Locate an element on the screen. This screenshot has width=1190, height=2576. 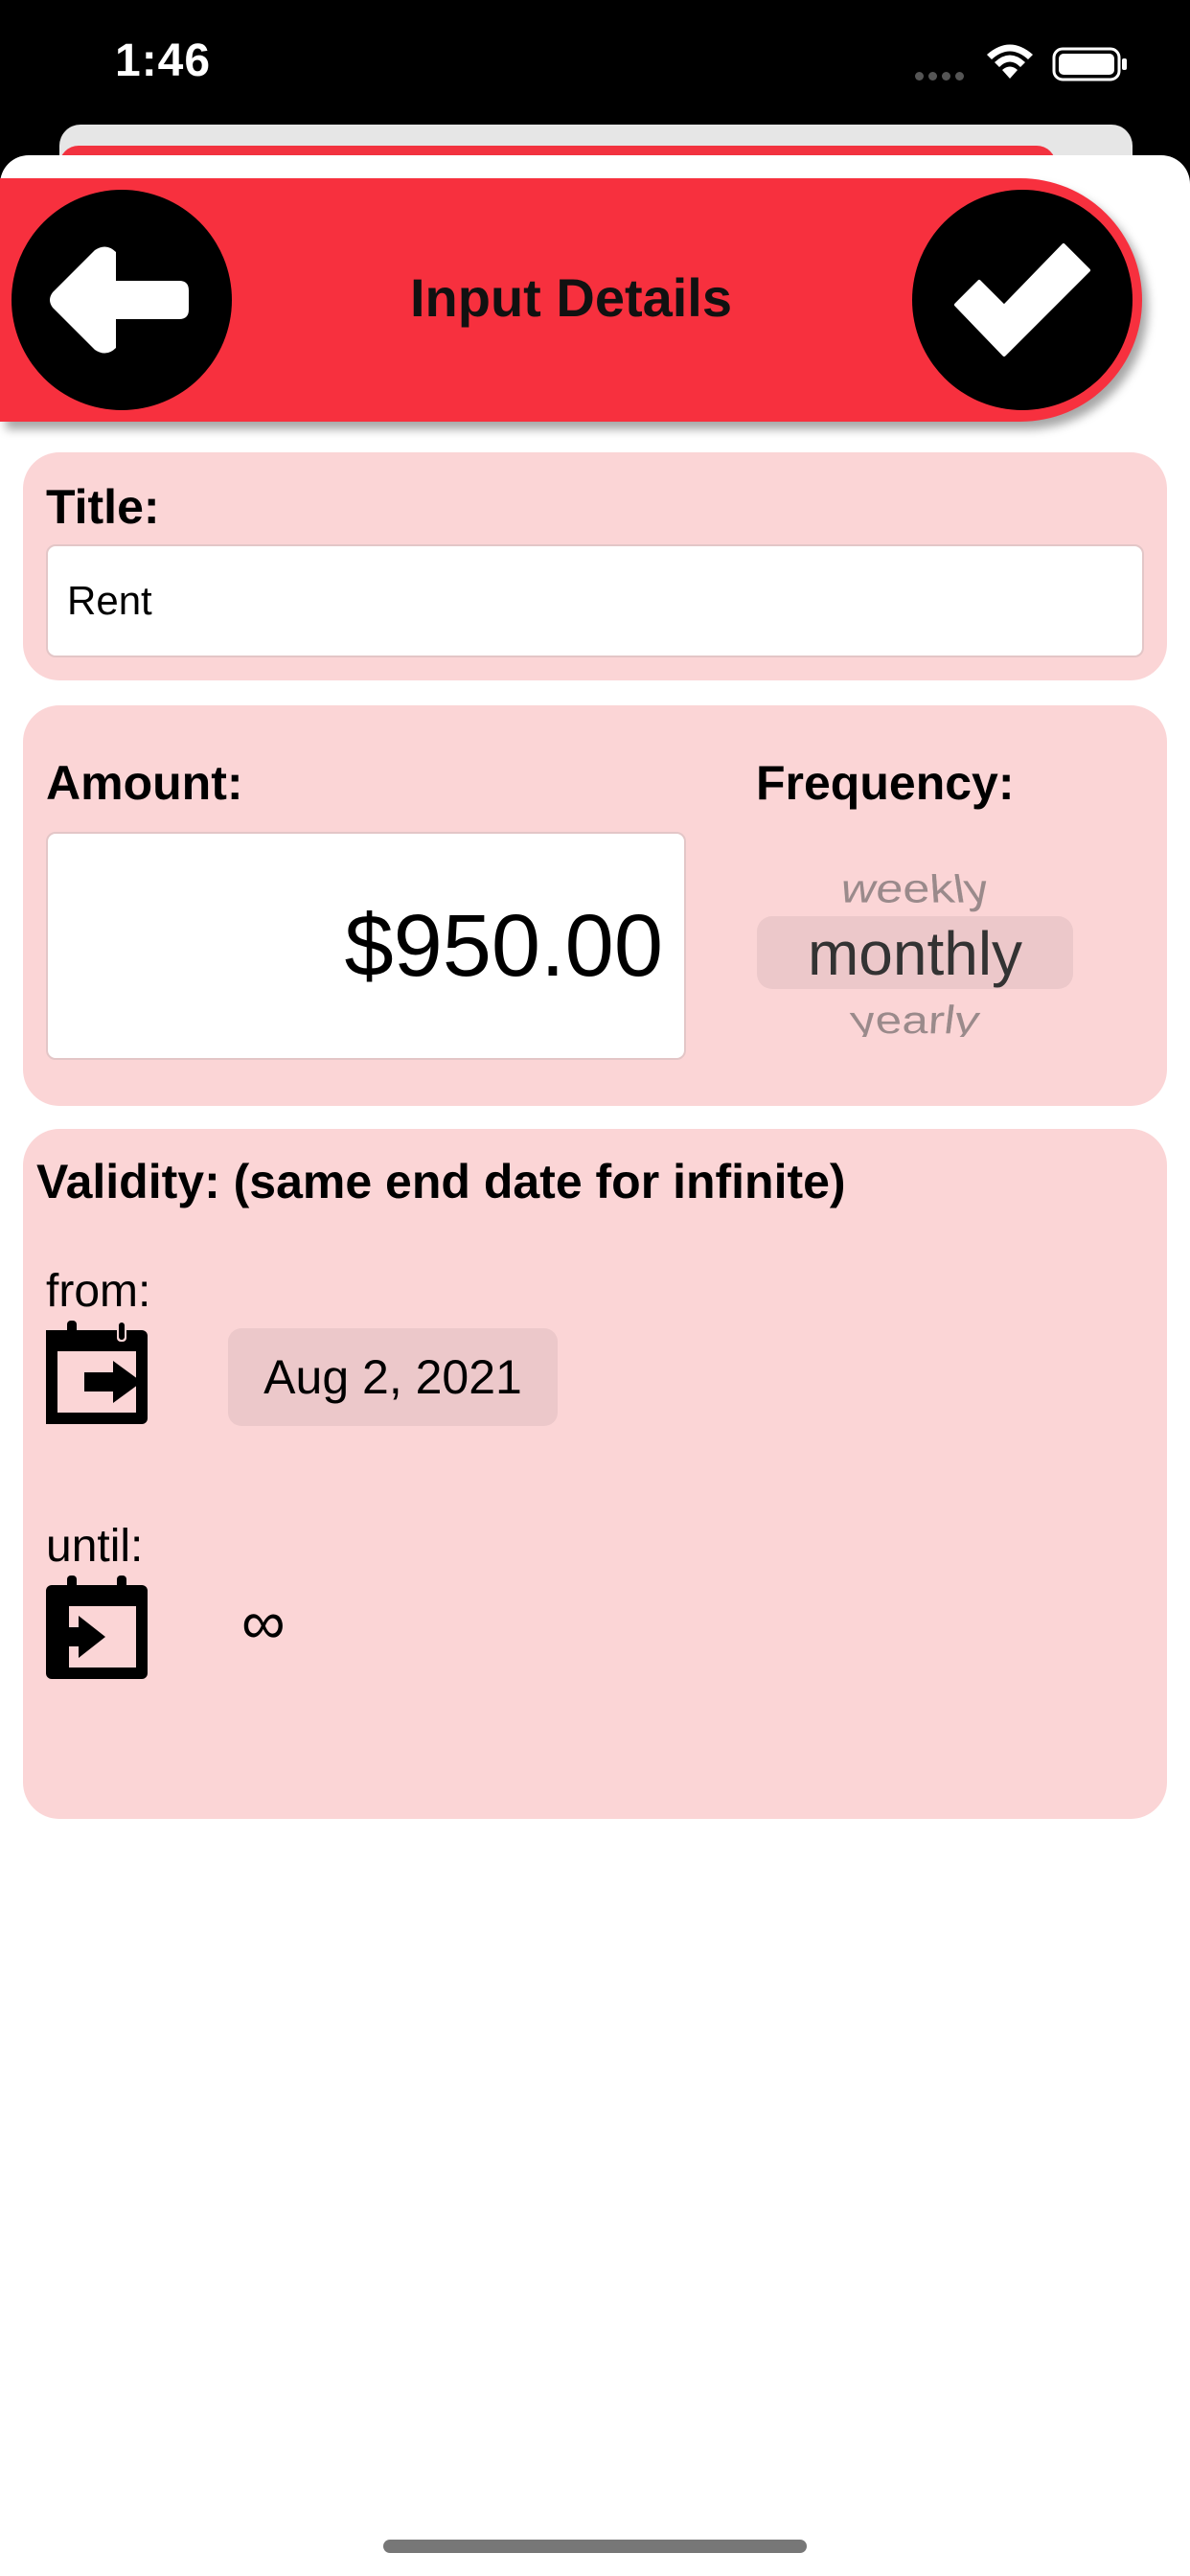
wifi-icon is located at coordinates (1010, 62).